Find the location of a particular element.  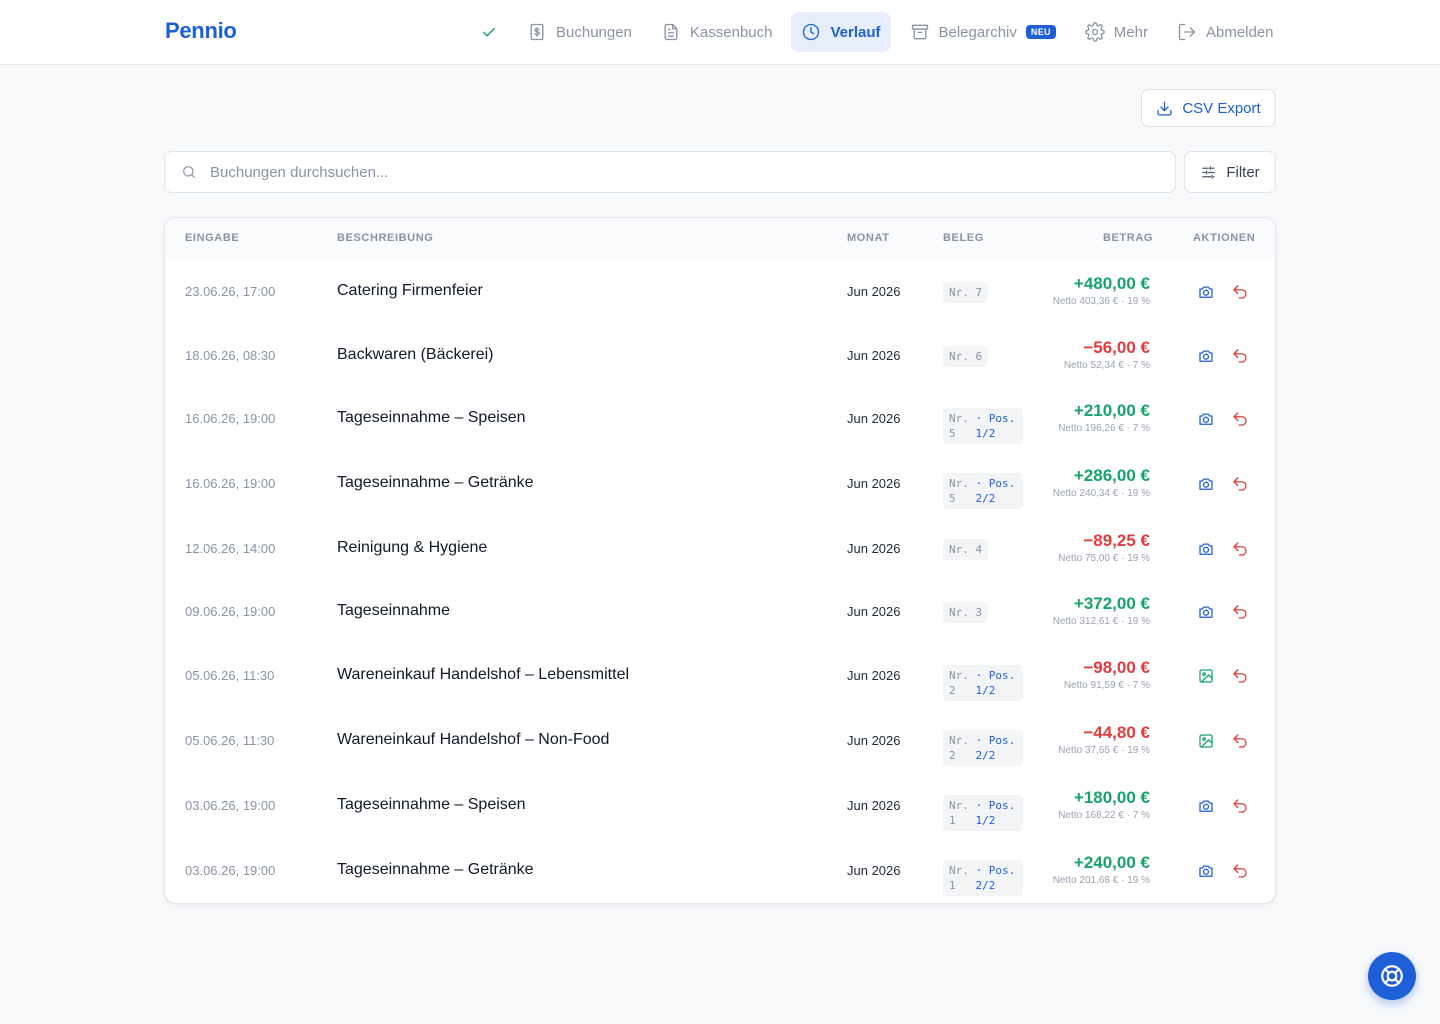

nav-status-check is located at coordinates (489, 32).